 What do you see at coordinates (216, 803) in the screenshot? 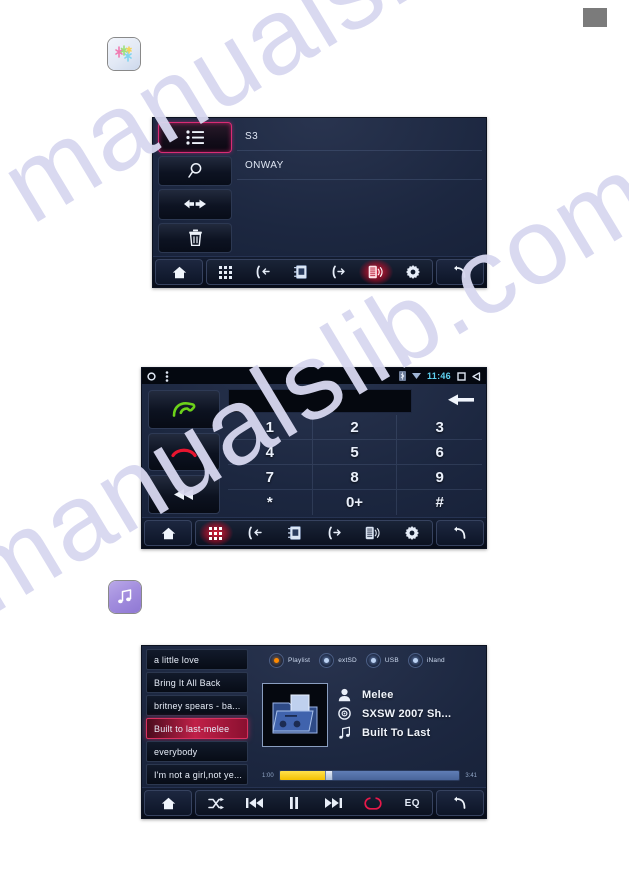
I see `shuffle-button` at bounding box center [216, 803].